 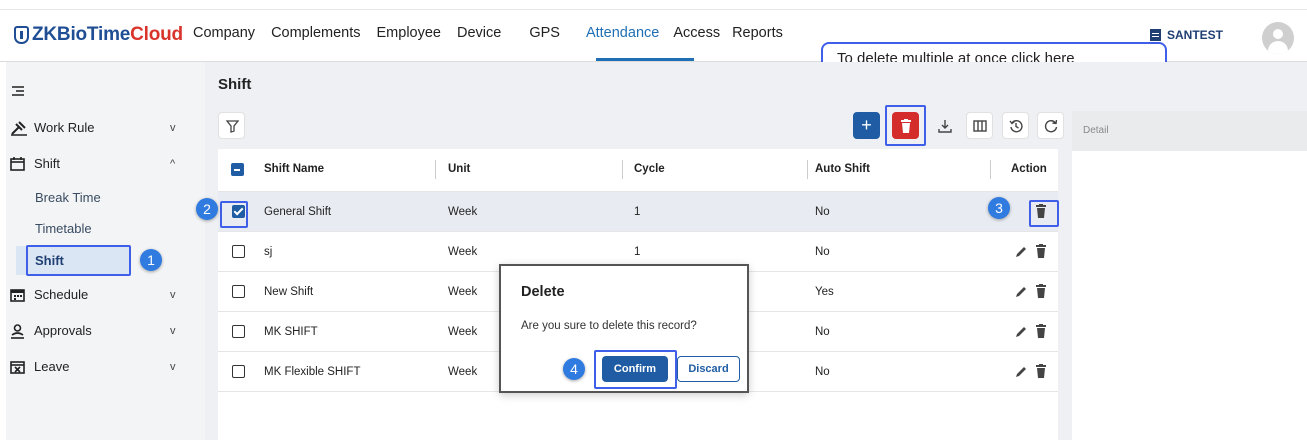 I want to click on step-badge-1: 1, so click(x=151, y=260).